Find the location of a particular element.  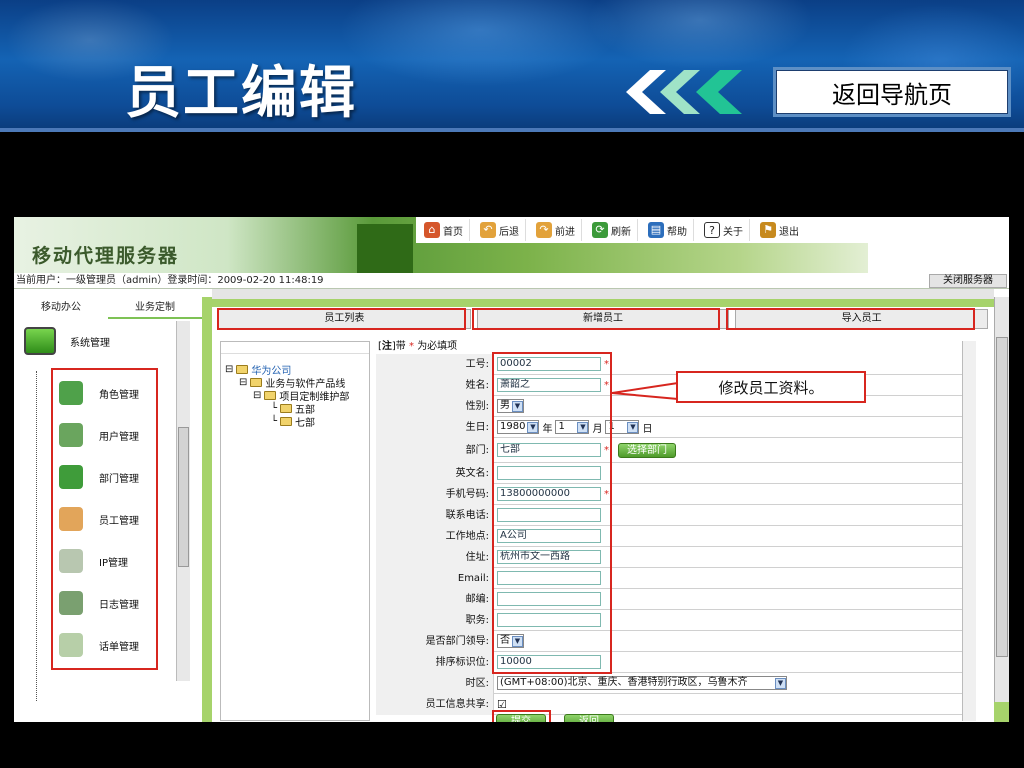

dept-input: 七部 is located at coordinates (549, 450).